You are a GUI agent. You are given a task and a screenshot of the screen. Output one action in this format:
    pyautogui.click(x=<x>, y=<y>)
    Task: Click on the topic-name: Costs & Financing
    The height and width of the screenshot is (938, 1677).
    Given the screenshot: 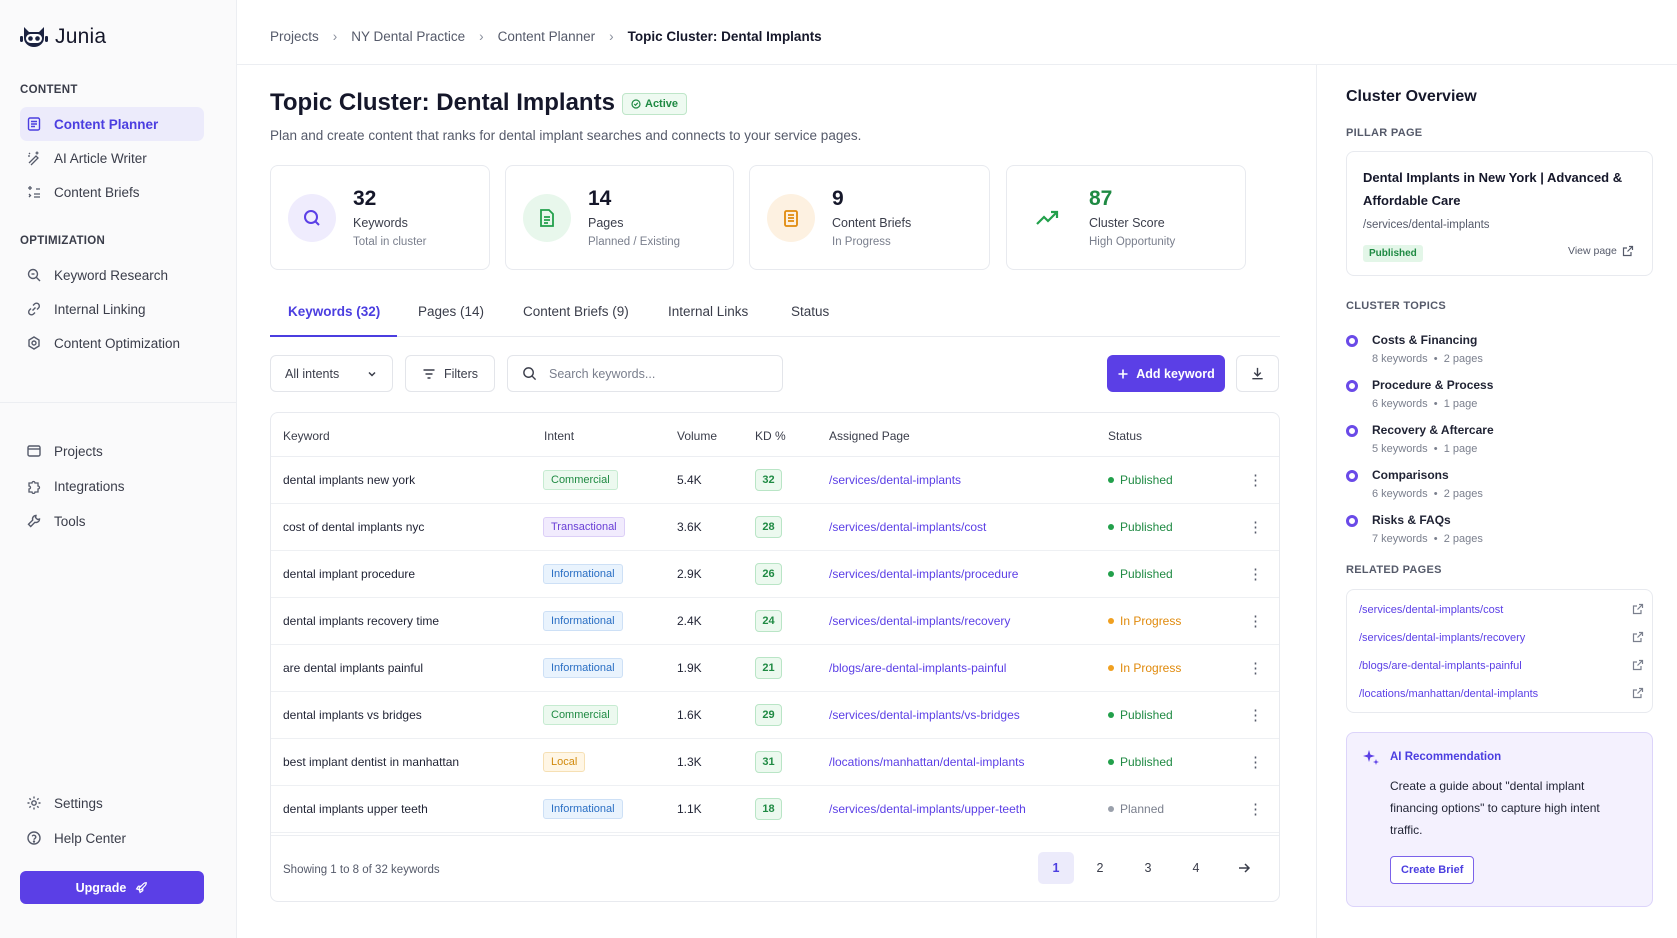 What is the action you would take?
    pyautogui.click(x=1425, y=340)
    